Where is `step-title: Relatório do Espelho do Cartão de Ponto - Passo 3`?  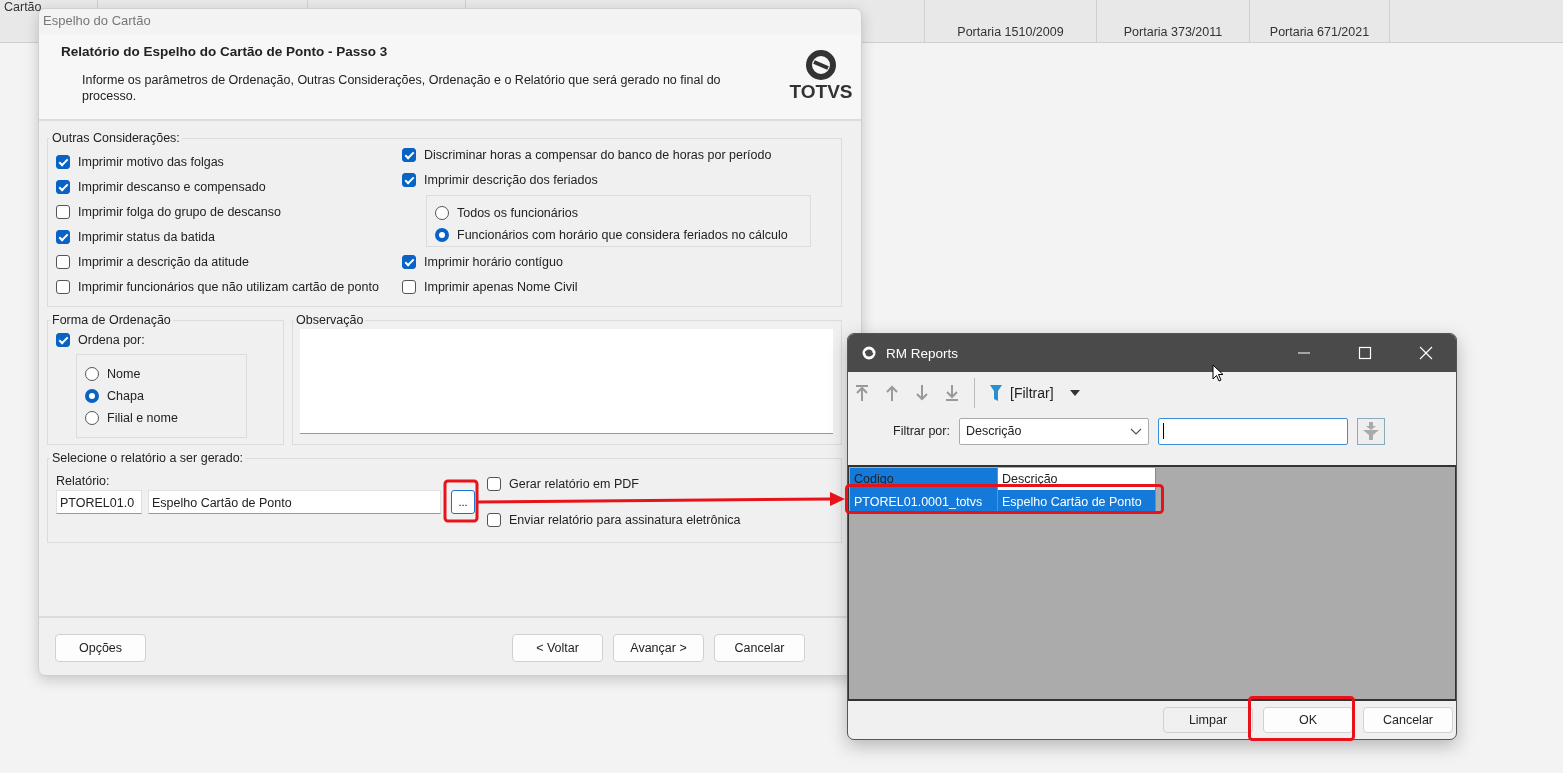
step-title: Relatório do Espelho do Cartão de Ponto - Passo 3 is located at coordinates (225, 51).